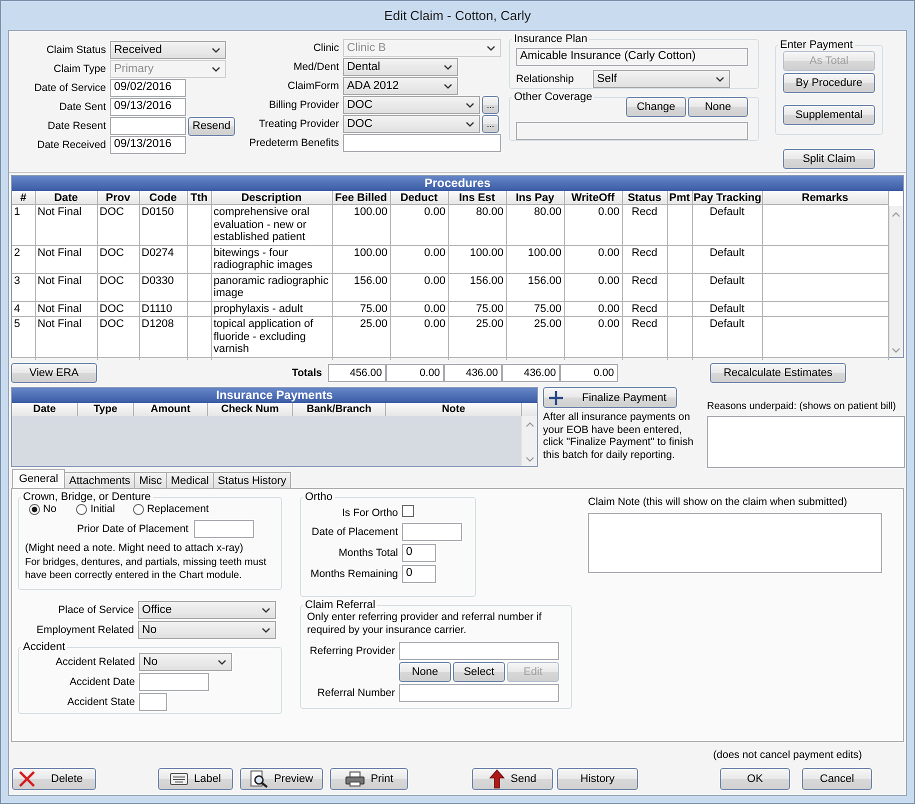 The height and width of the screenshot is (804, 915). I want to click on finalize-payment-button: Finalize Payment, so click(610, 397).